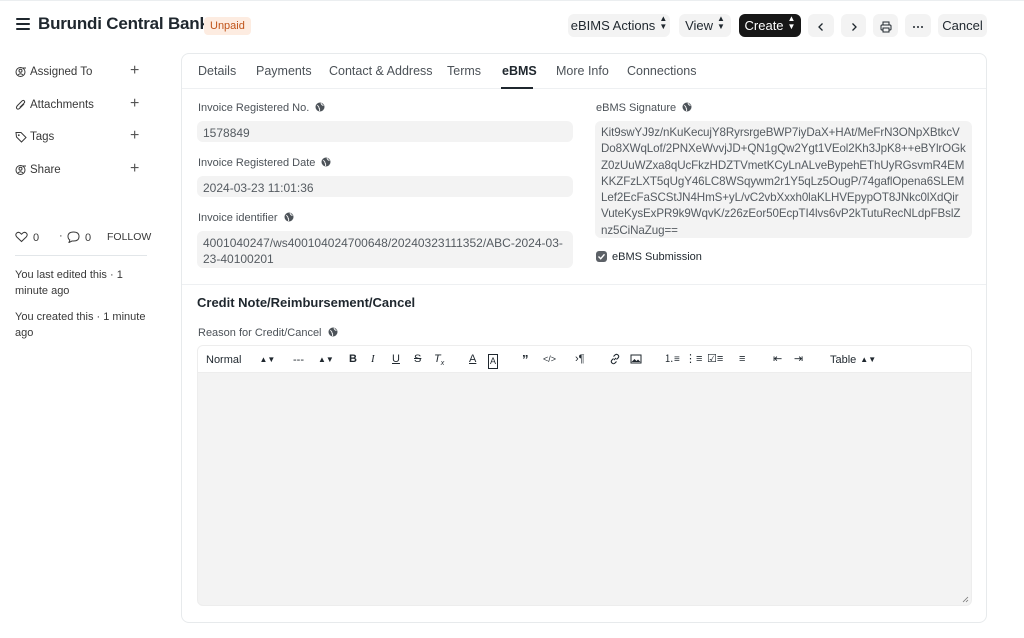 Image resolution: width=1024 pixels, height=638 pixels. I want to click on next-record-button, so click(853, 25).